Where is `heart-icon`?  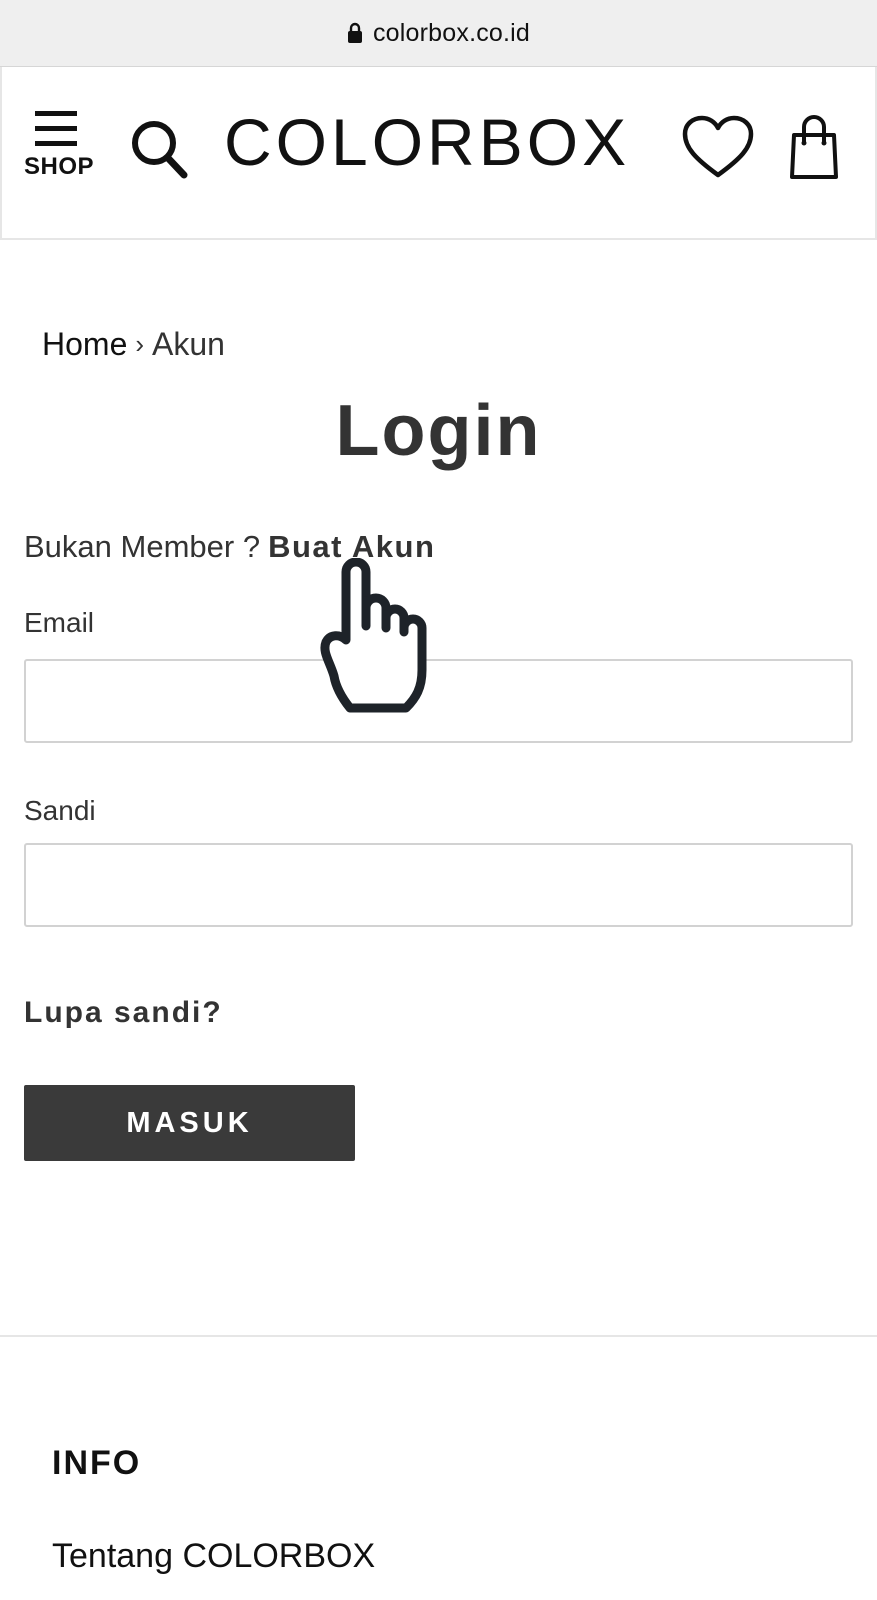
heart-icon is located at coordinates (718, 148).